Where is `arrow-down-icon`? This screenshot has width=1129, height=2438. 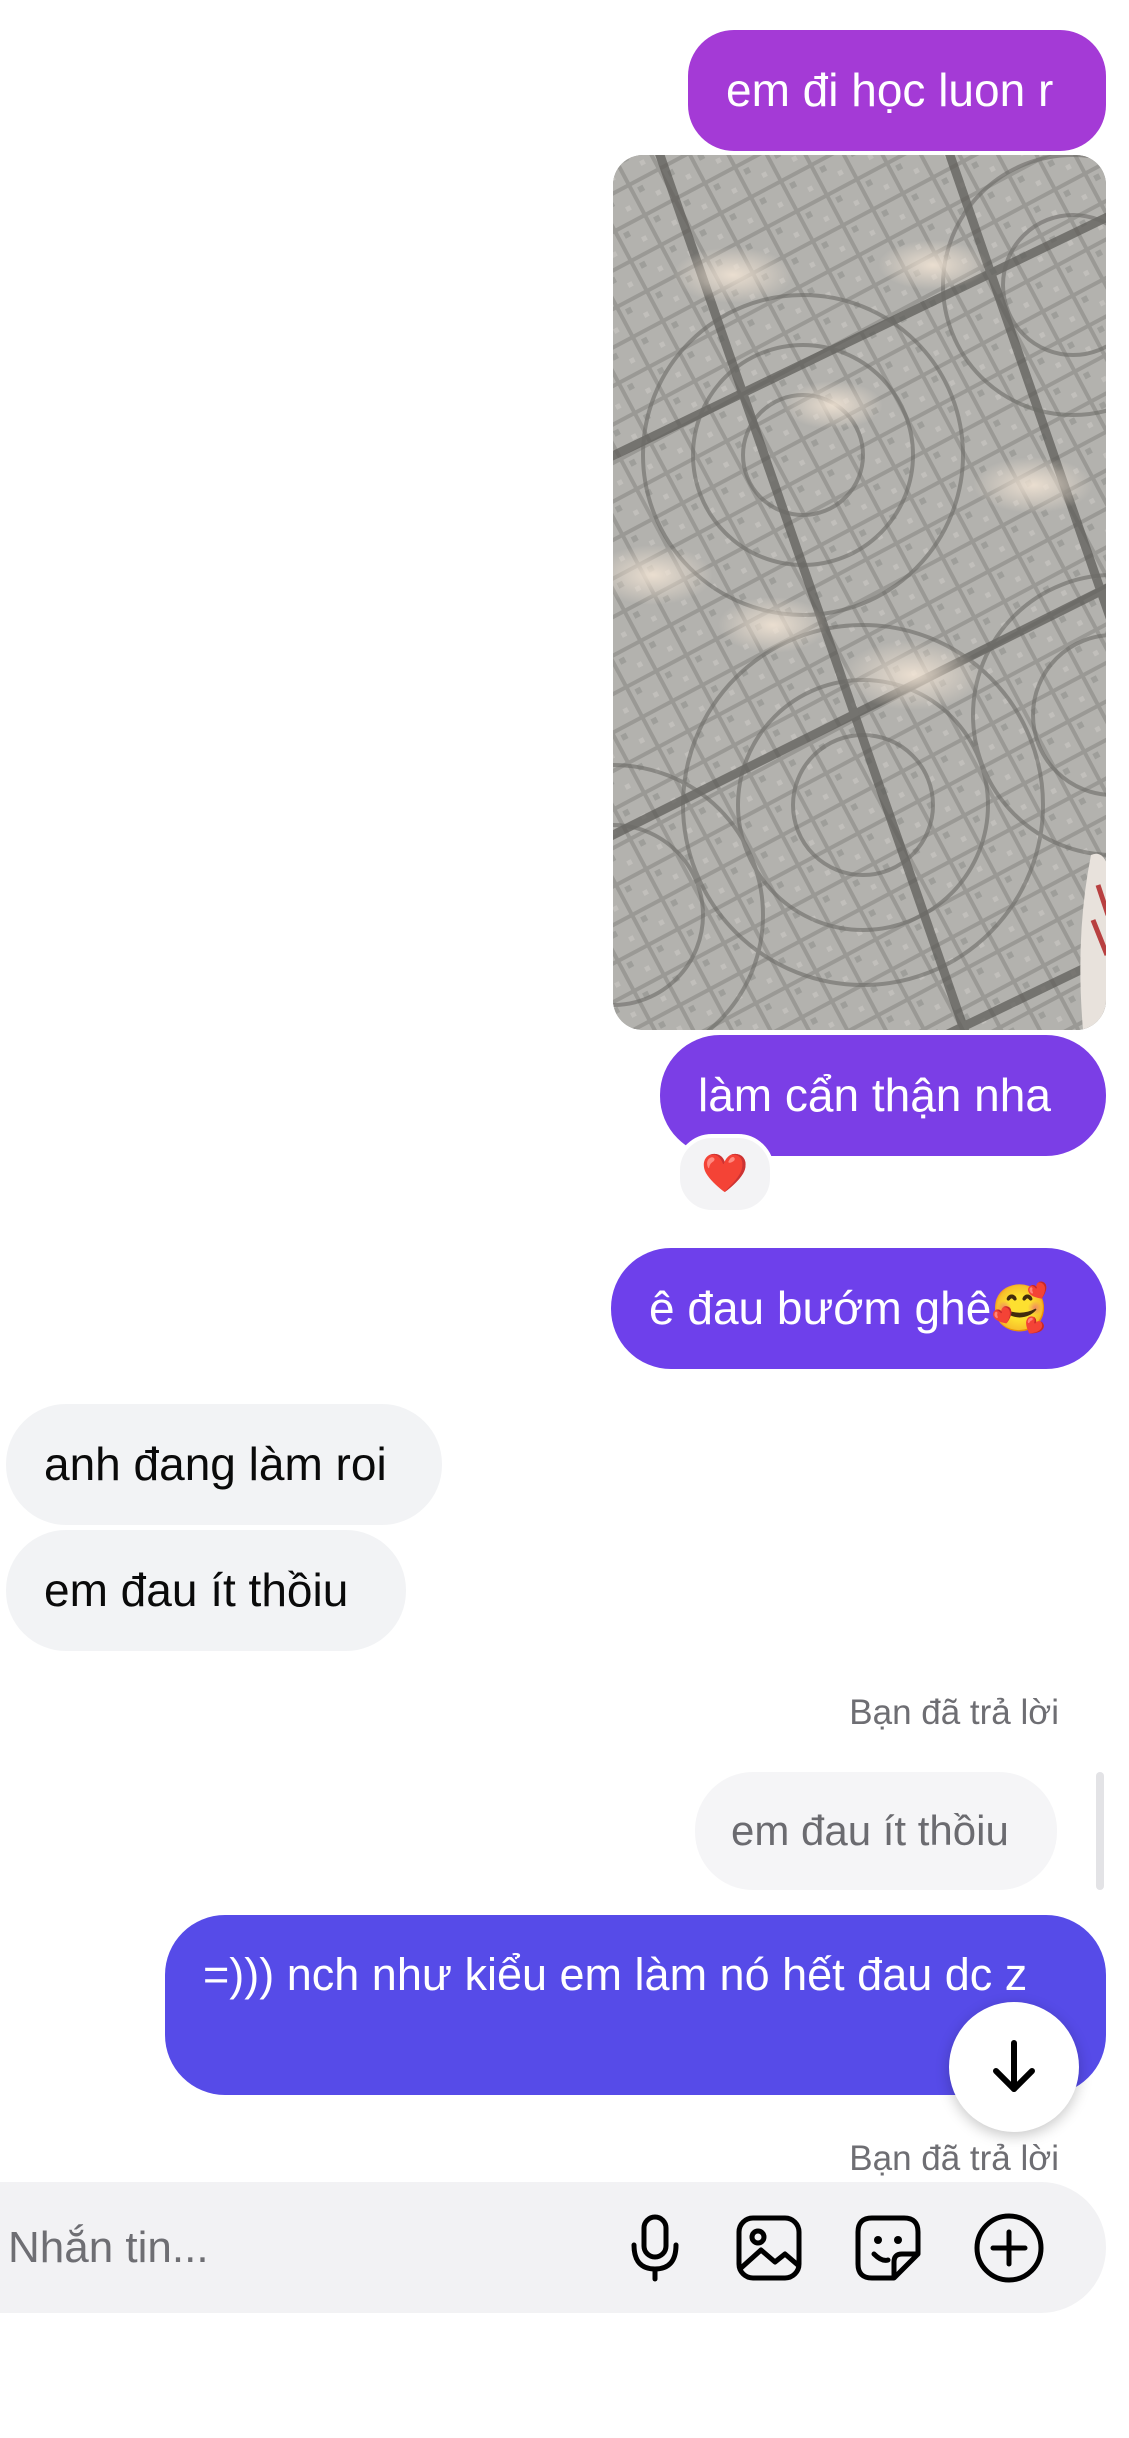
arrow-down-icon is located at coordinates (1014, 2066).